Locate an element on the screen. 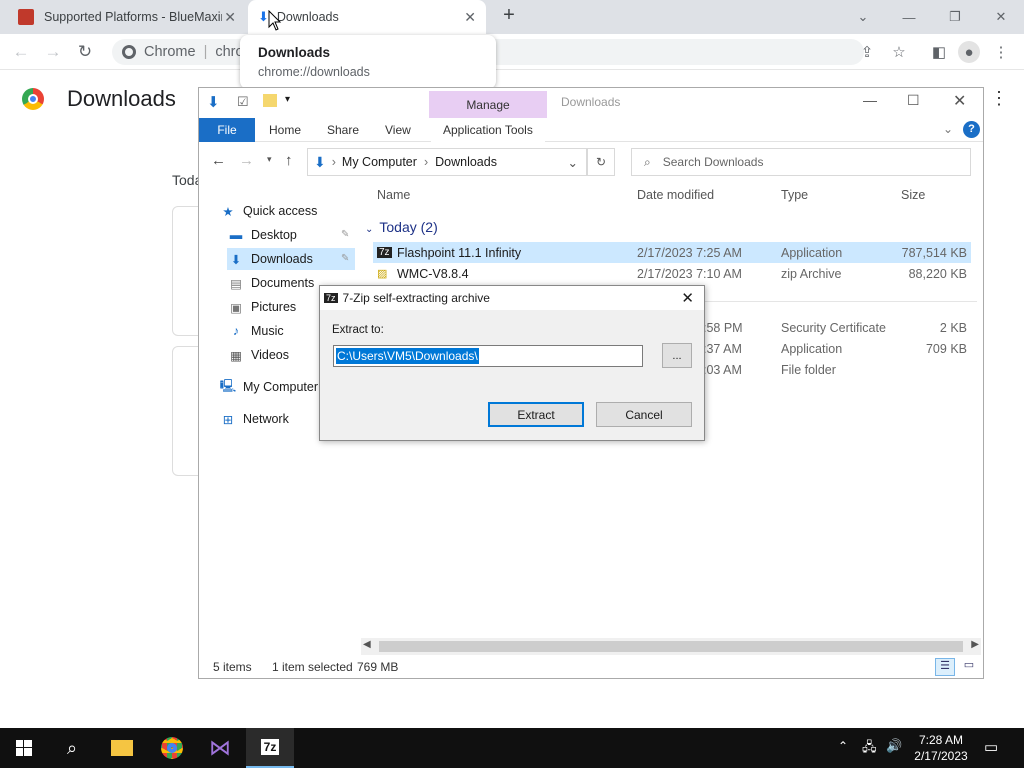  extract-path-input: C:\Users\VM5\Downloads\ is located at coordinates (488, 356).